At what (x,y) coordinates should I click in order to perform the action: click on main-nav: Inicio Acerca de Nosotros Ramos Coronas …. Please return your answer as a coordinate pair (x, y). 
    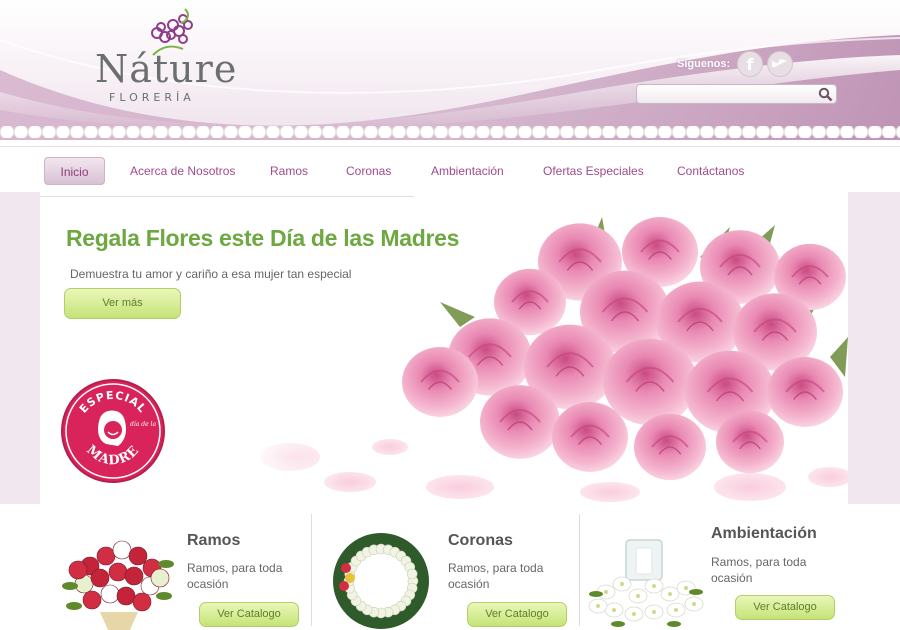
    Looking at the image, I should click on (450, 169).